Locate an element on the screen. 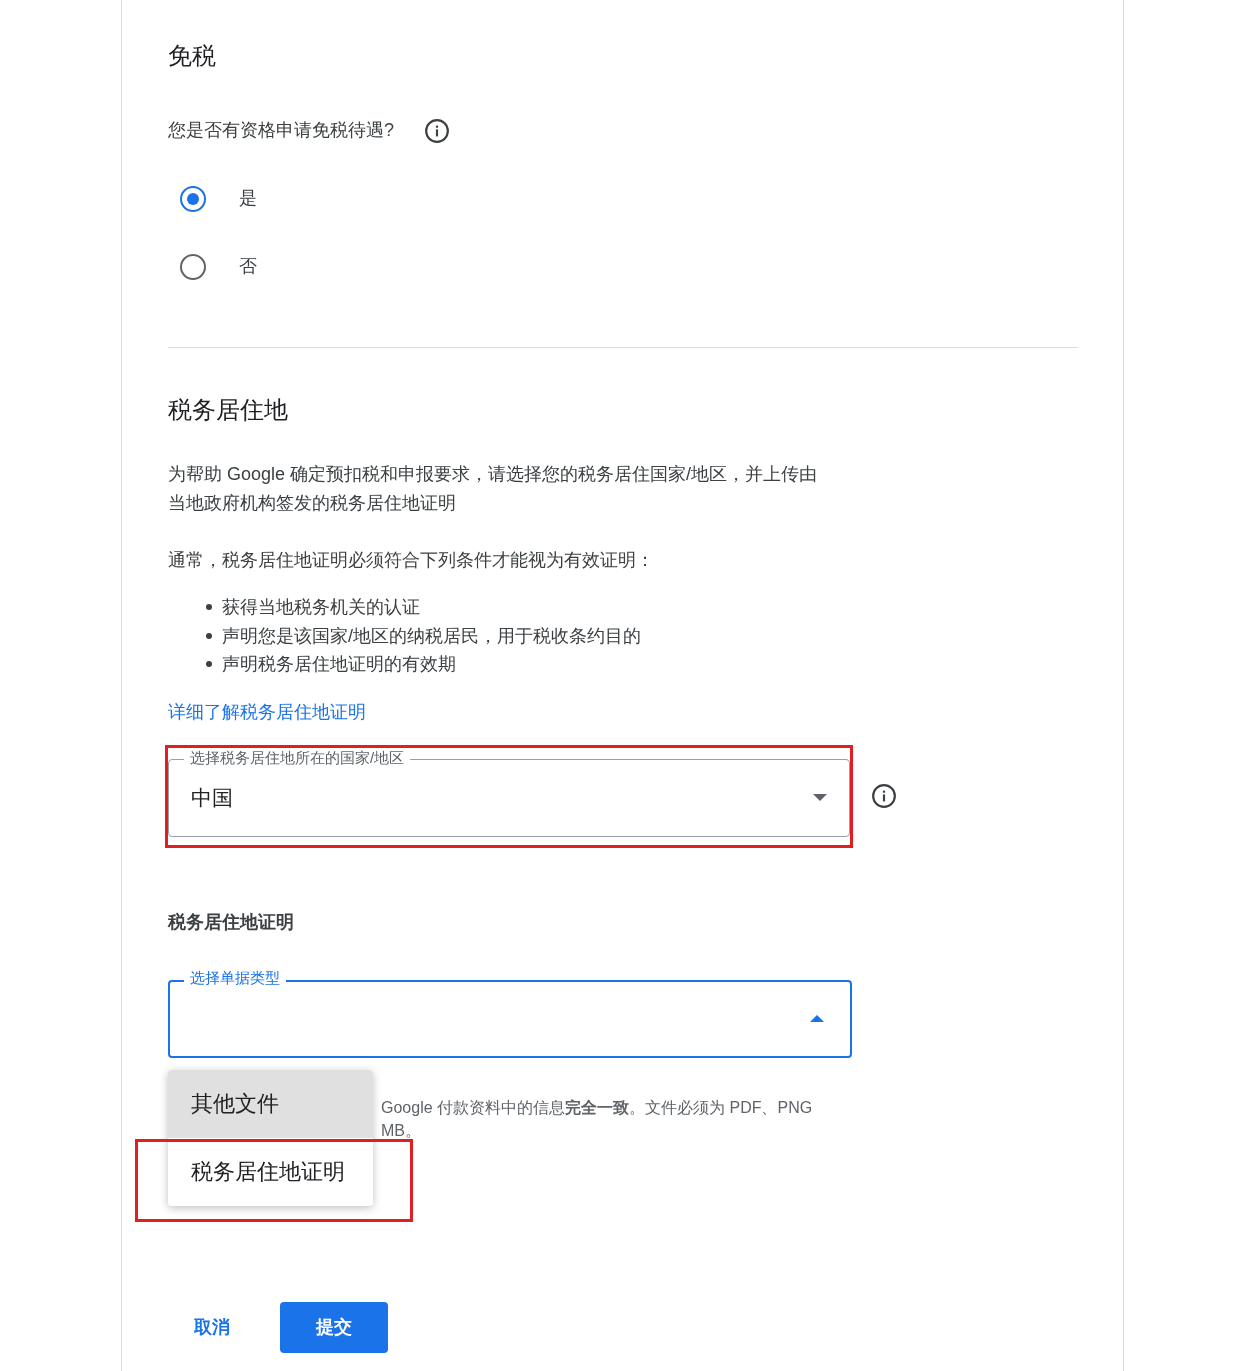 The height and width of the screenshot is (1371, 1242). radio-label: 否 is located at coordinates (248, 266).